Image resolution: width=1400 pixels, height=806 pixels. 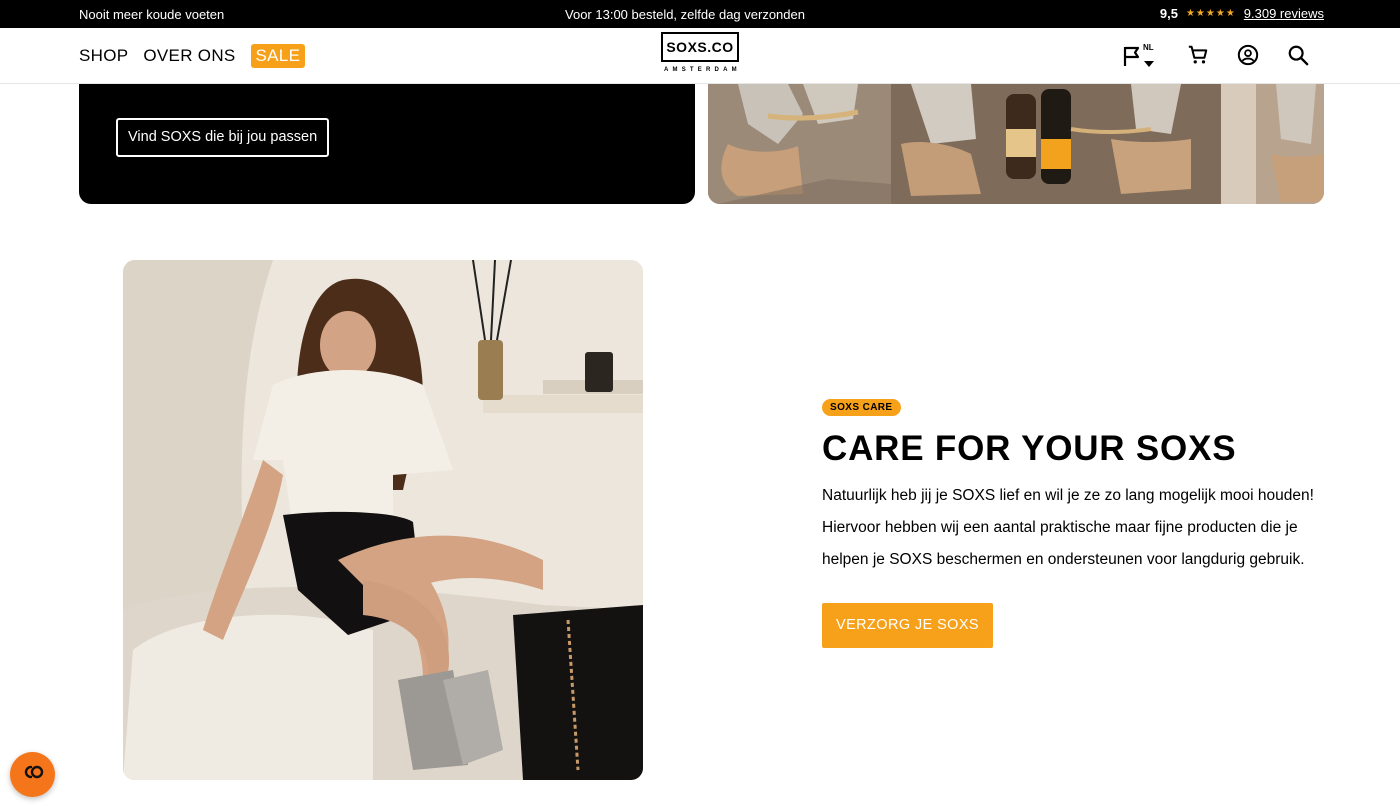 I want to click on site-logo: SOXS.CO AMSTERDAM, so click(x=700, y=52).